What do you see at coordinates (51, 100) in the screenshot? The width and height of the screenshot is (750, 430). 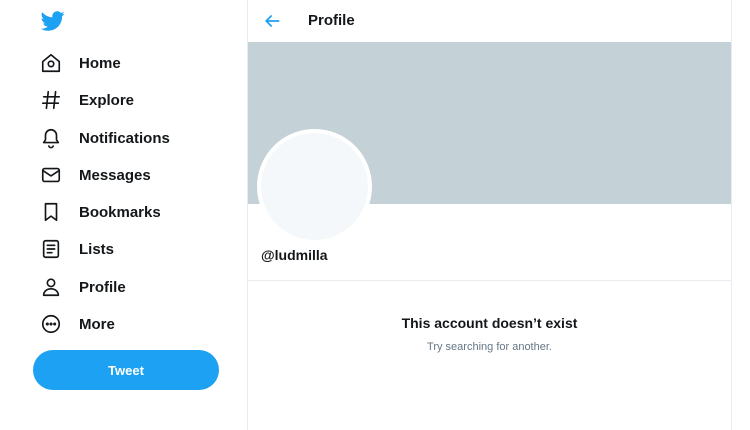 I see `hashtag-icon` at bounding box center [51, 100].